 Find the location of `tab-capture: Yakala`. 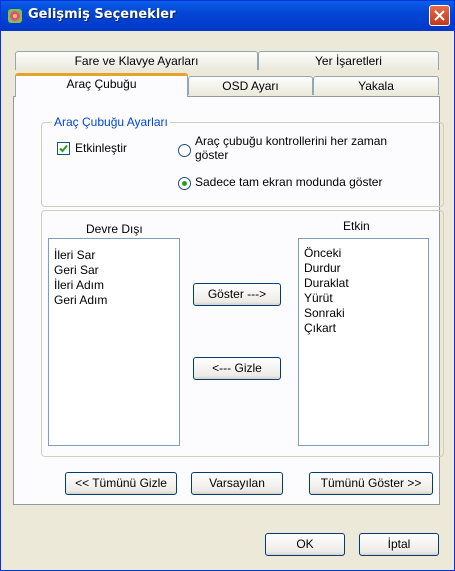

tab-capture: Yakala is located at coordinates (376, 85).